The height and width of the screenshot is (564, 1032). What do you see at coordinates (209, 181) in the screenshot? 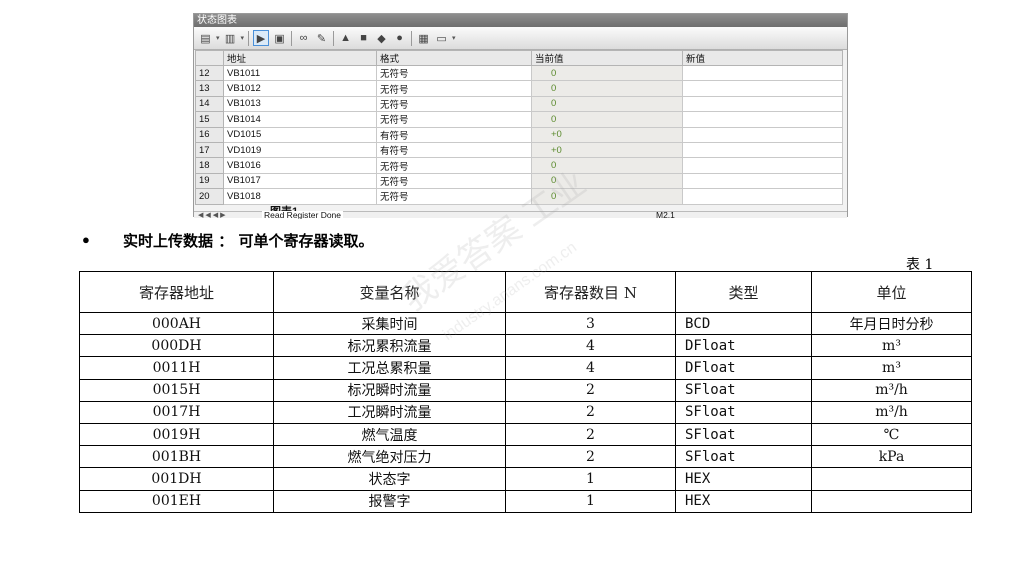
I see `row-number: 19` at bounding box center [209, 181].